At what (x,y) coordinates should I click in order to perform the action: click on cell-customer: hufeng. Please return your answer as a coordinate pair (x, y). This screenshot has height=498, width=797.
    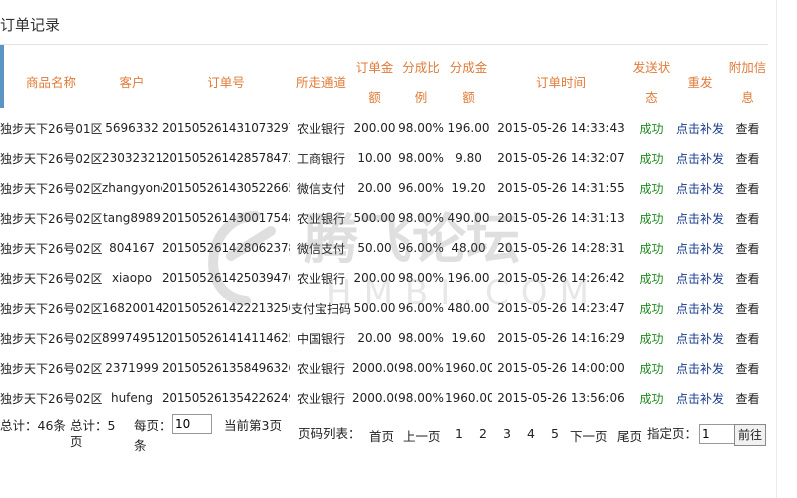
    Looking at the image, I should click on (132, 398).